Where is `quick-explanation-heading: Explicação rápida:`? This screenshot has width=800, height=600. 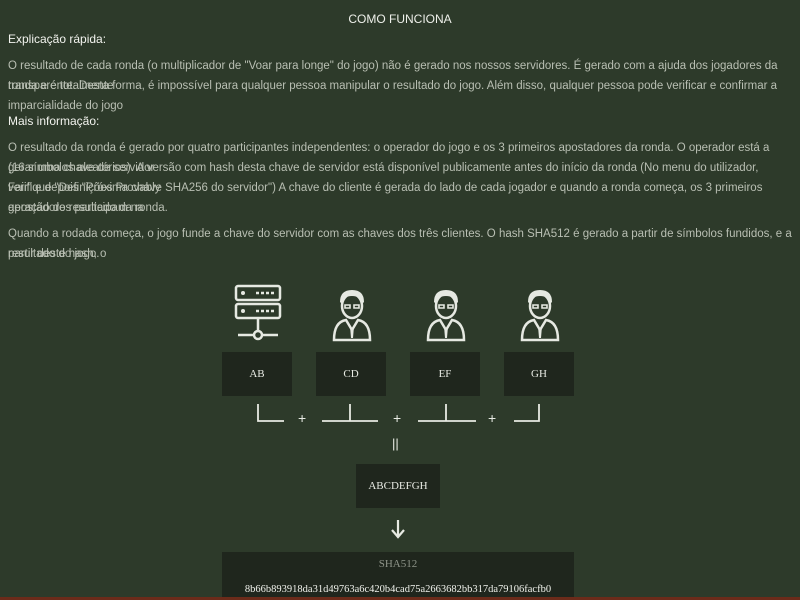
quick-explanation-heading: Explicação rápida: is located at coordinates (57, 39).